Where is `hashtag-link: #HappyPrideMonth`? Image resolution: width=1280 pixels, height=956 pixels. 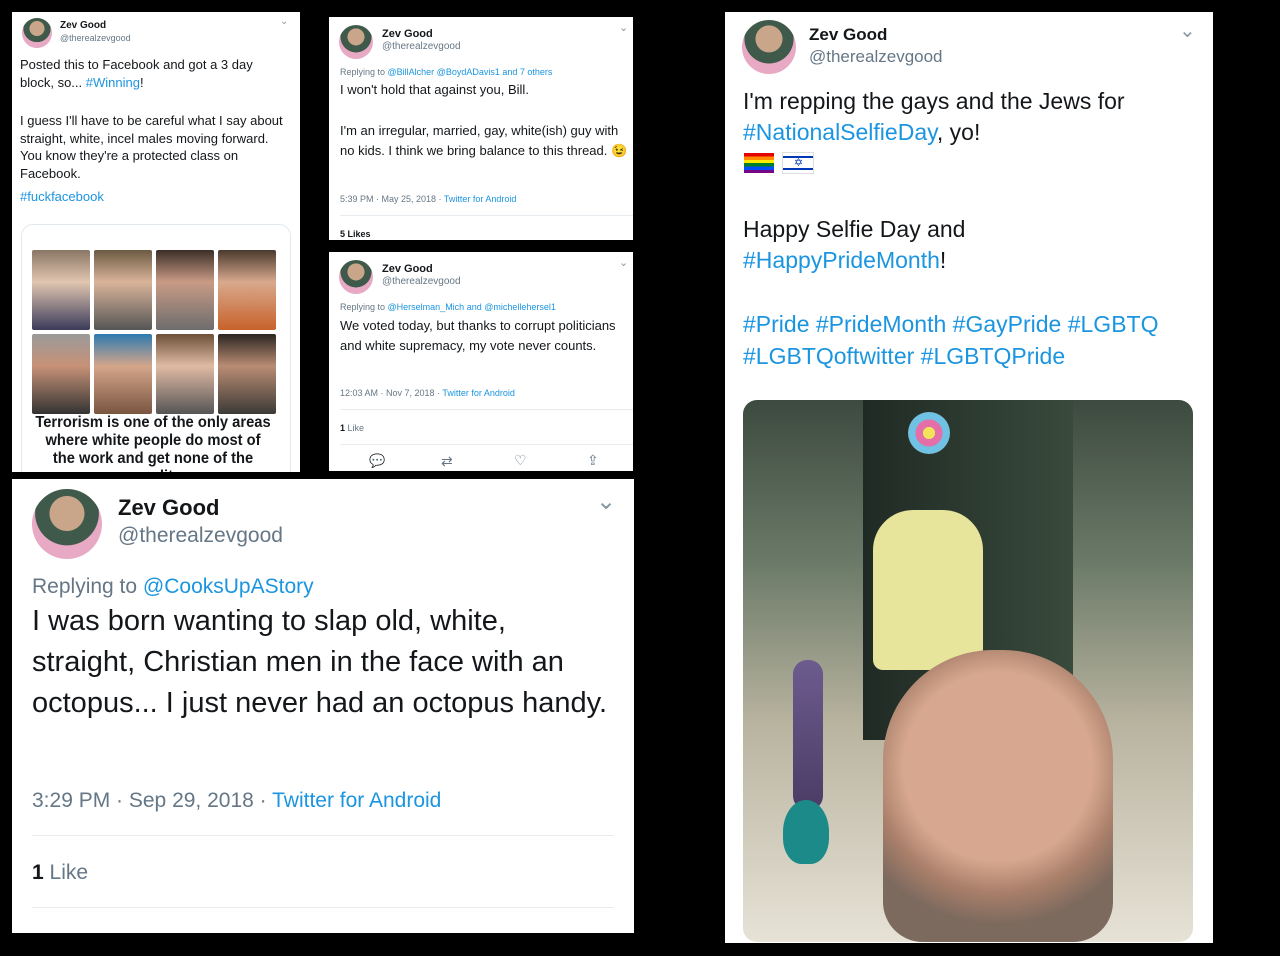 hashtag-link: #HappyPrideMonth is located at coordinates (841, 260).